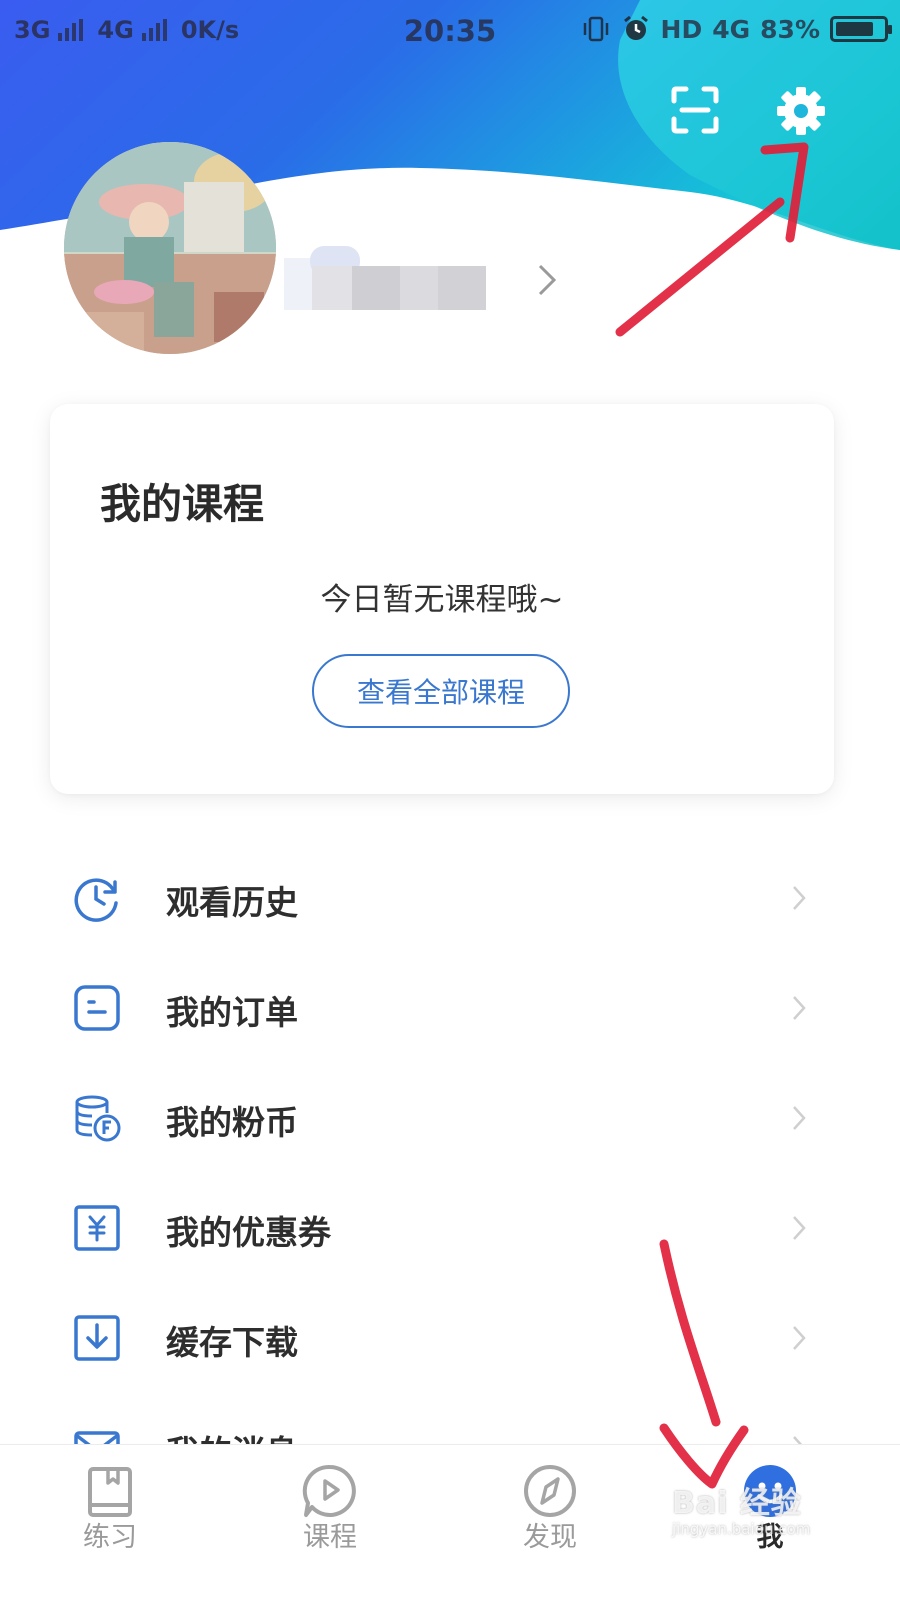 The width and height of the screenshot is (900, 1600). Describe the element at coordinates (182, 504) in the screenshot. I see `card-title: 我的课程` at that location.